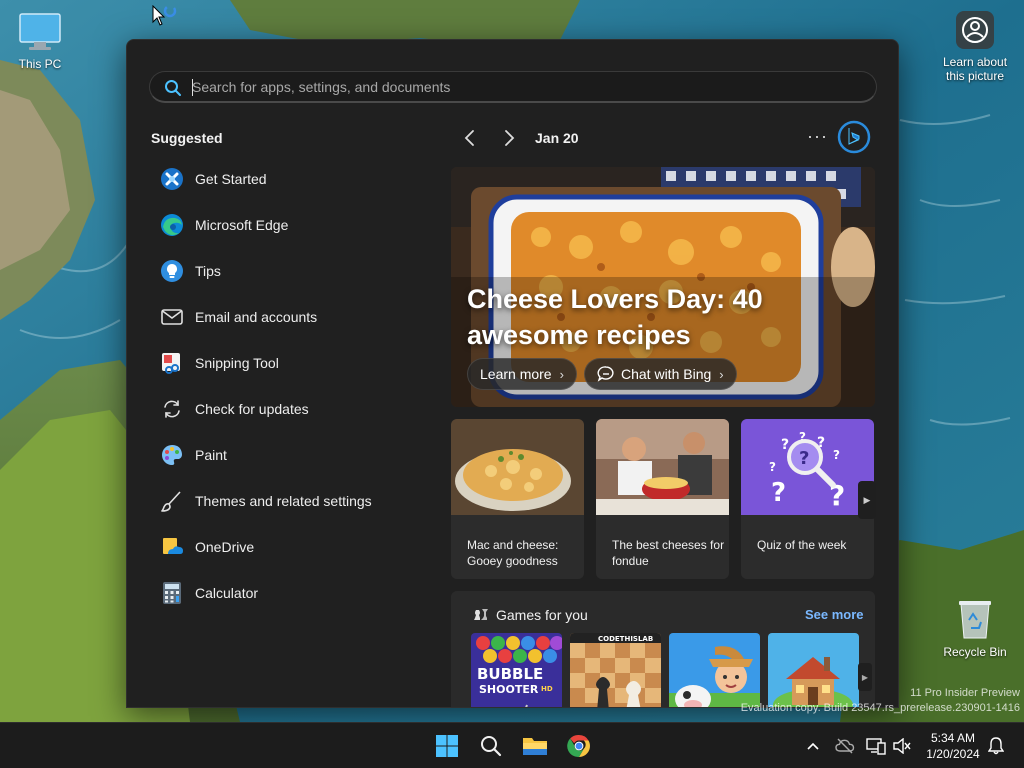  Describe the element at coordinates (817, 136) in the screenshot. I see `more-options-button: ···` at that location.